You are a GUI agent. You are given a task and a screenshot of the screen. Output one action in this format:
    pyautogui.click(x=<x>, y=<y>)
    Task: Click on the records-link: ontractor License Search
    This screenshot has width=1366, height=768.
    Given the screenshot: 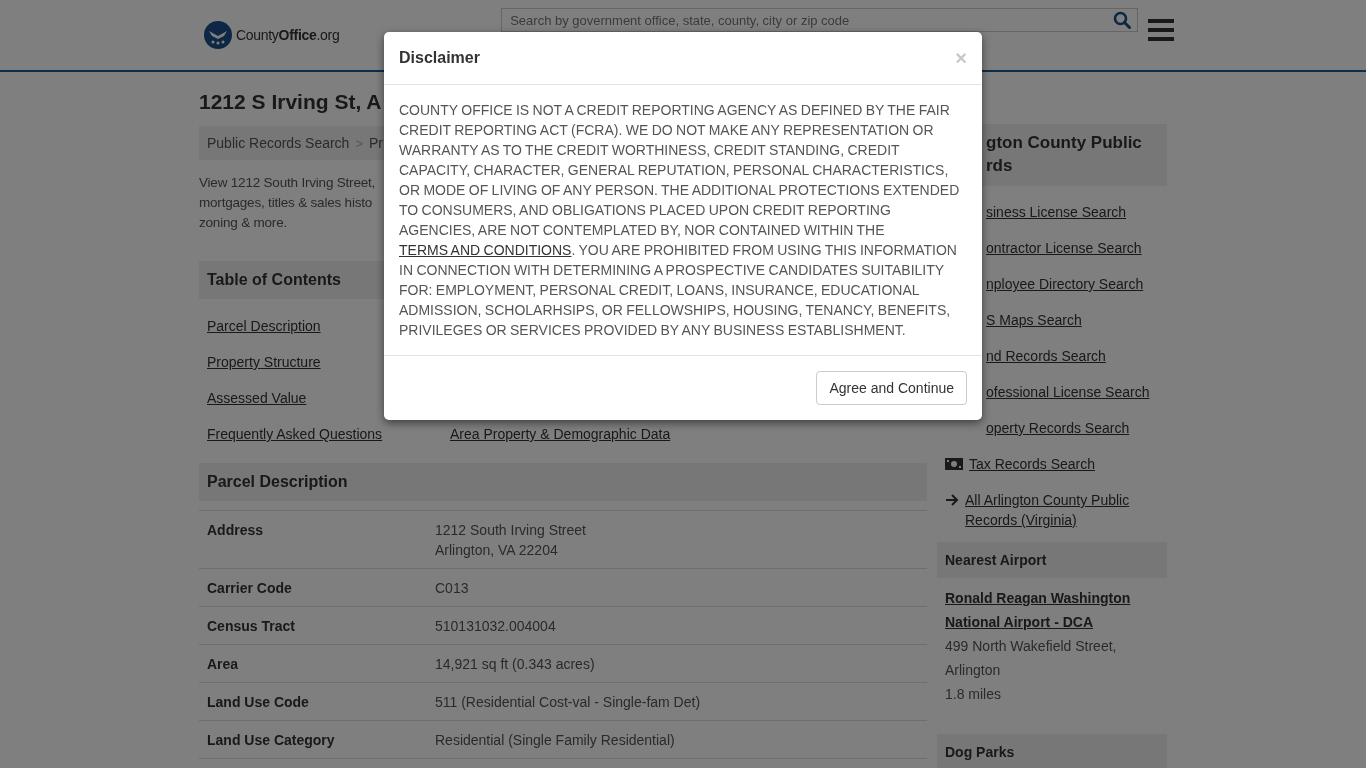 What is the action you would take?
    pyautogui.click(x=1064, y=248)
    